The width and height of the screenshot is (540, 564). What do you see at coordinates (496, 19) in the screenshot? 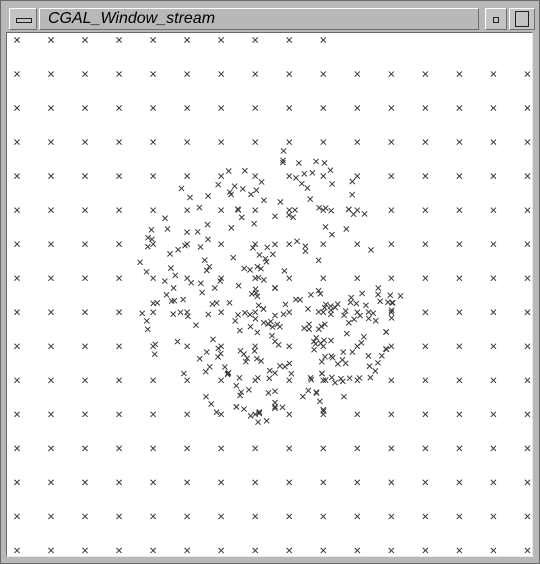
I see `minimize-button` at bounding box center [496, 19].